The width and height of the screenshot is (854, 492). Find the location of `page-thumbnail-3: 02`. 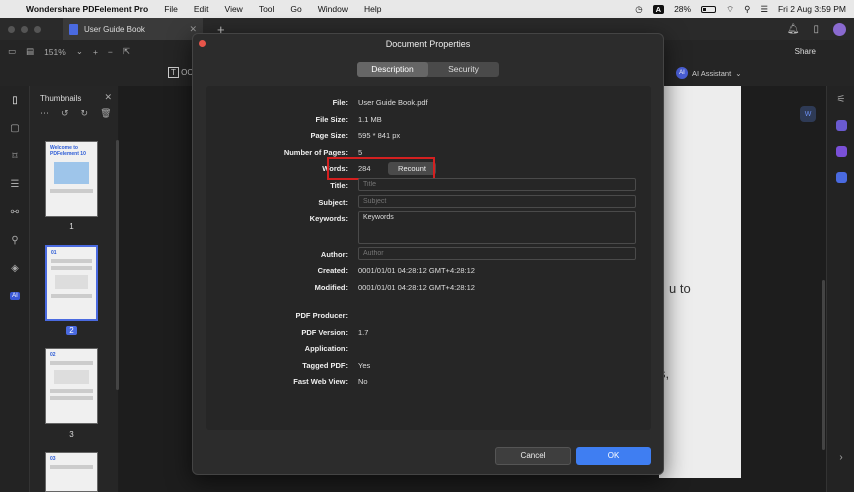

page-thumbnail-3: 02 is located at coordinates (71, 386).